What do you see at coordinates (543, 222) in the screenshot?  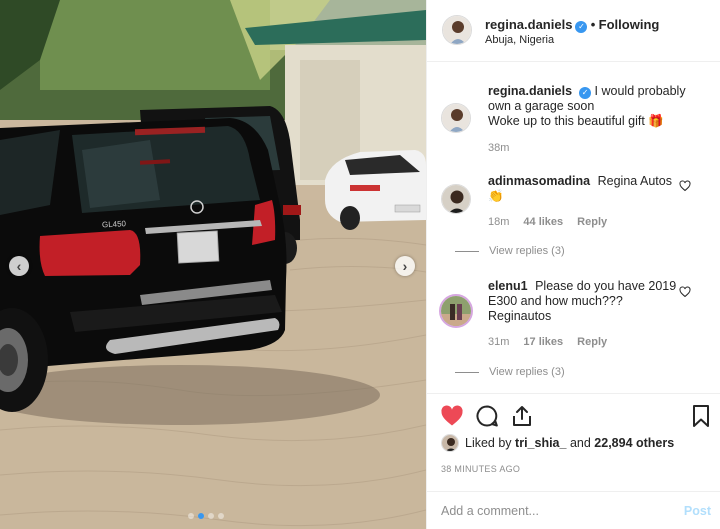 I see `comment-likes: 44 likes` at bounding box center [543, 222].